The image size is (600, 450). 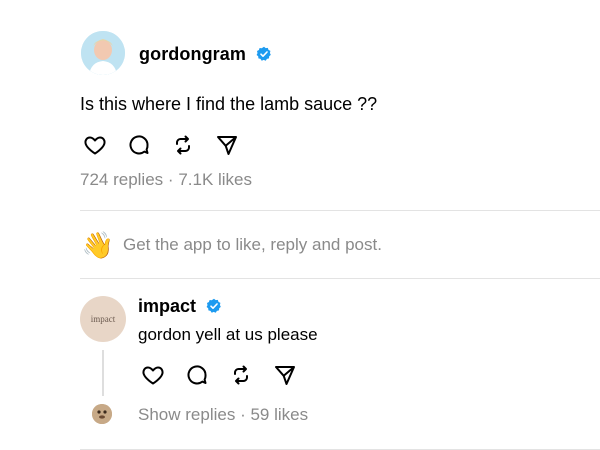 What do you see at coordinates (98, 244) in the screenshot?
I see `waving-hand-icon: 👋` at bounding box center [98, 244].